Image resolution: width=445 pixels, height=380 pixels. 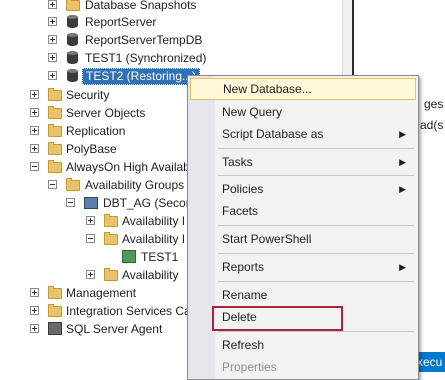 What do you see at coordinates (303, 367) in the screenshot?
I see `menu-item-properties: Properties` at bounding box center [303, 367].